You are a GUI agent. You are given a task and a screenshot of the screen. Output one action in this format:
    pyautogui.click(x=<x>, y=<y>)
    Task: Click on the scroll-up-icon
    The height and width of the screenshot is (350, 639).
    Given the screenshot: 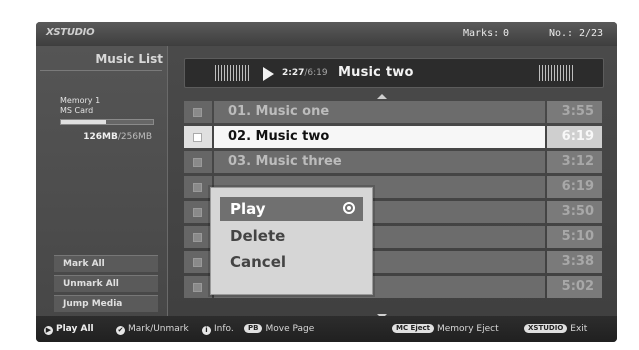 What is the action you would take?
    pyautogui.click(x=382, y=96)
    